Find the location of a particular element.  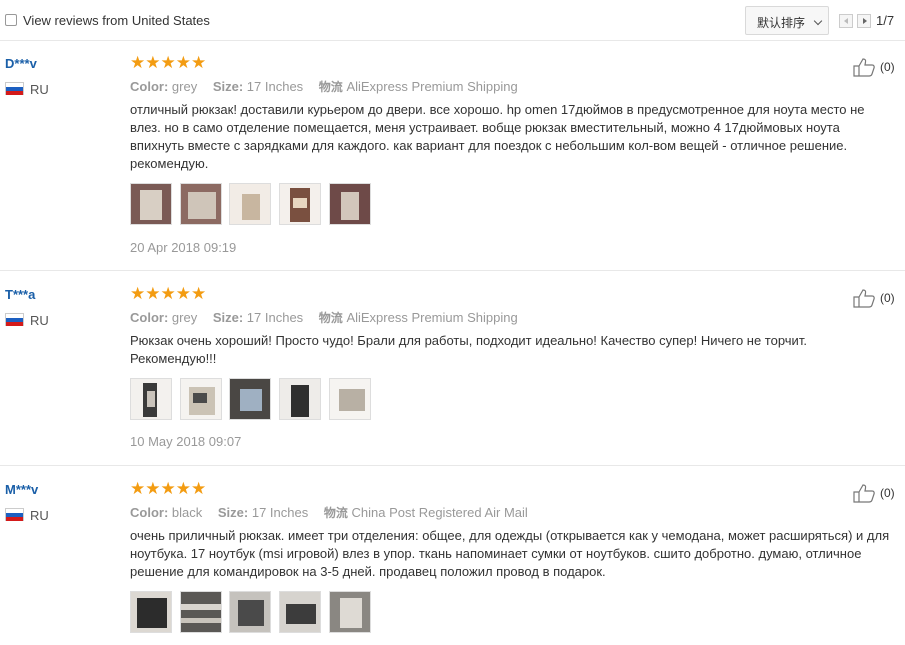

reviewer-name: M***v is located at coordinates (21, 489).